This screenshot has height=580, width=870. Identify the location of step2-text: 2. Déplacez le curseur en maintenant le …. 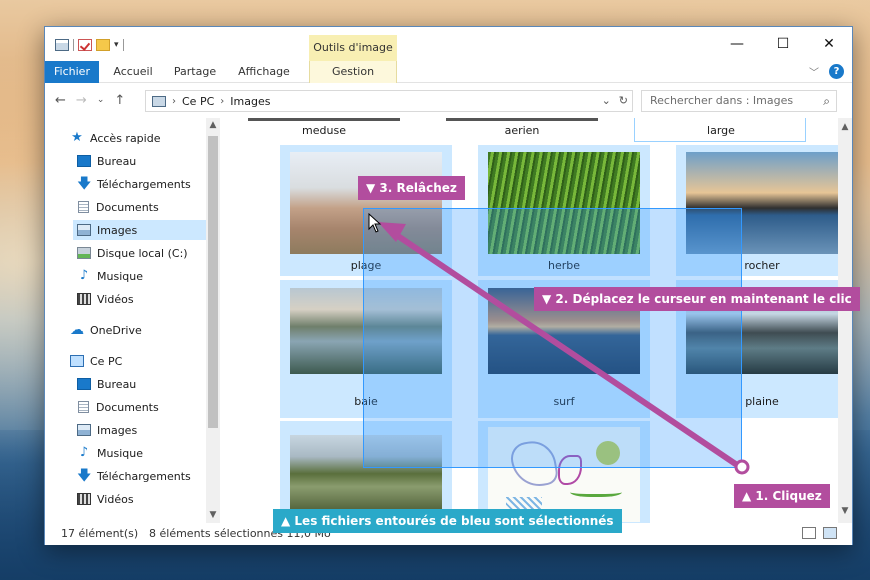
(703, 299).